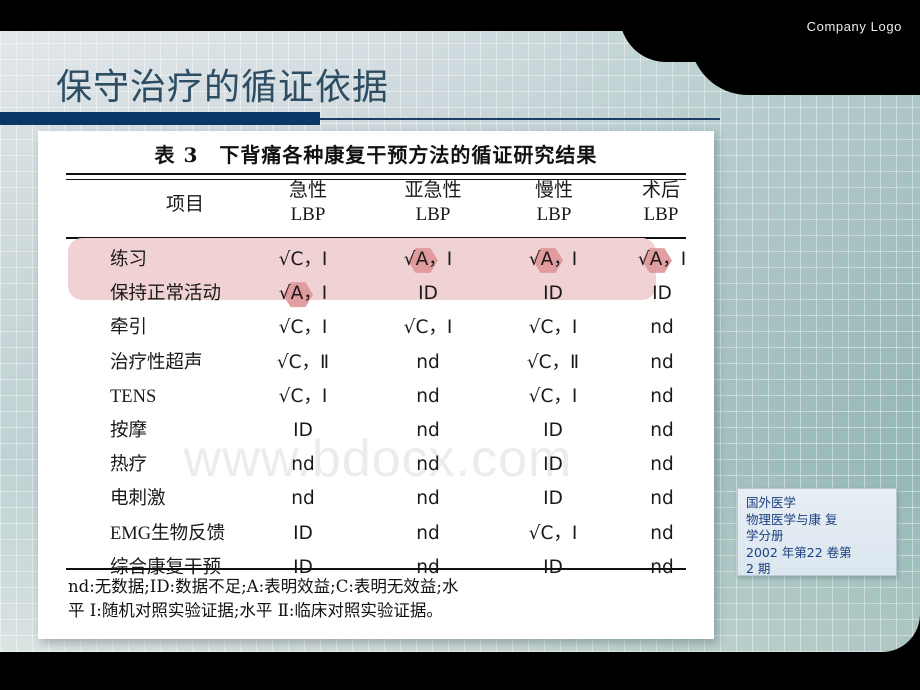 The width and height of the screenshot is (920, 690). Describe the element at coordinates (223, 87) in the screenshot. I see `page-title: 保守治疗的循证依据` at that location.